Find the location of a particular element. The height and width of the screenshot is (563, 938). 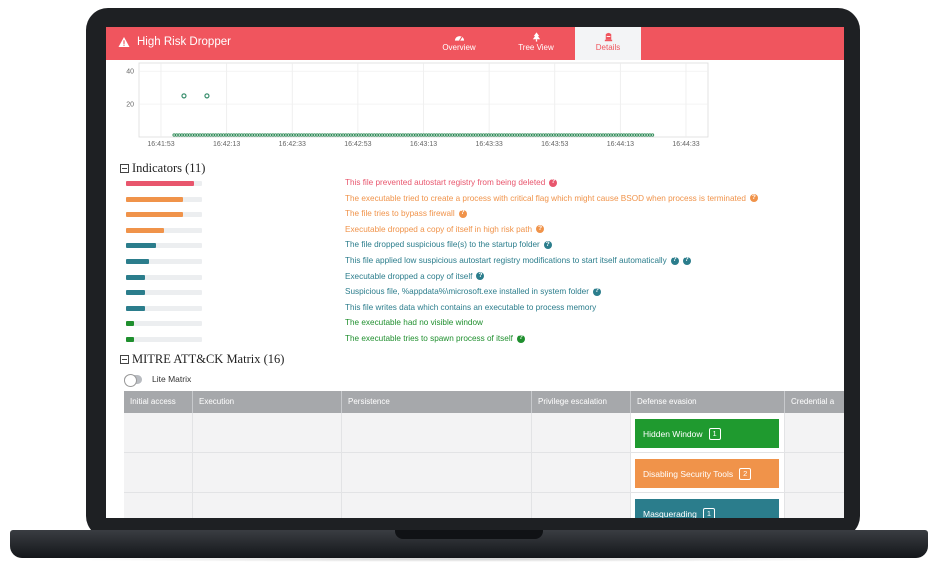

indicator-item: The file tries to bypass firewall? is located at coordinates (406, 213).